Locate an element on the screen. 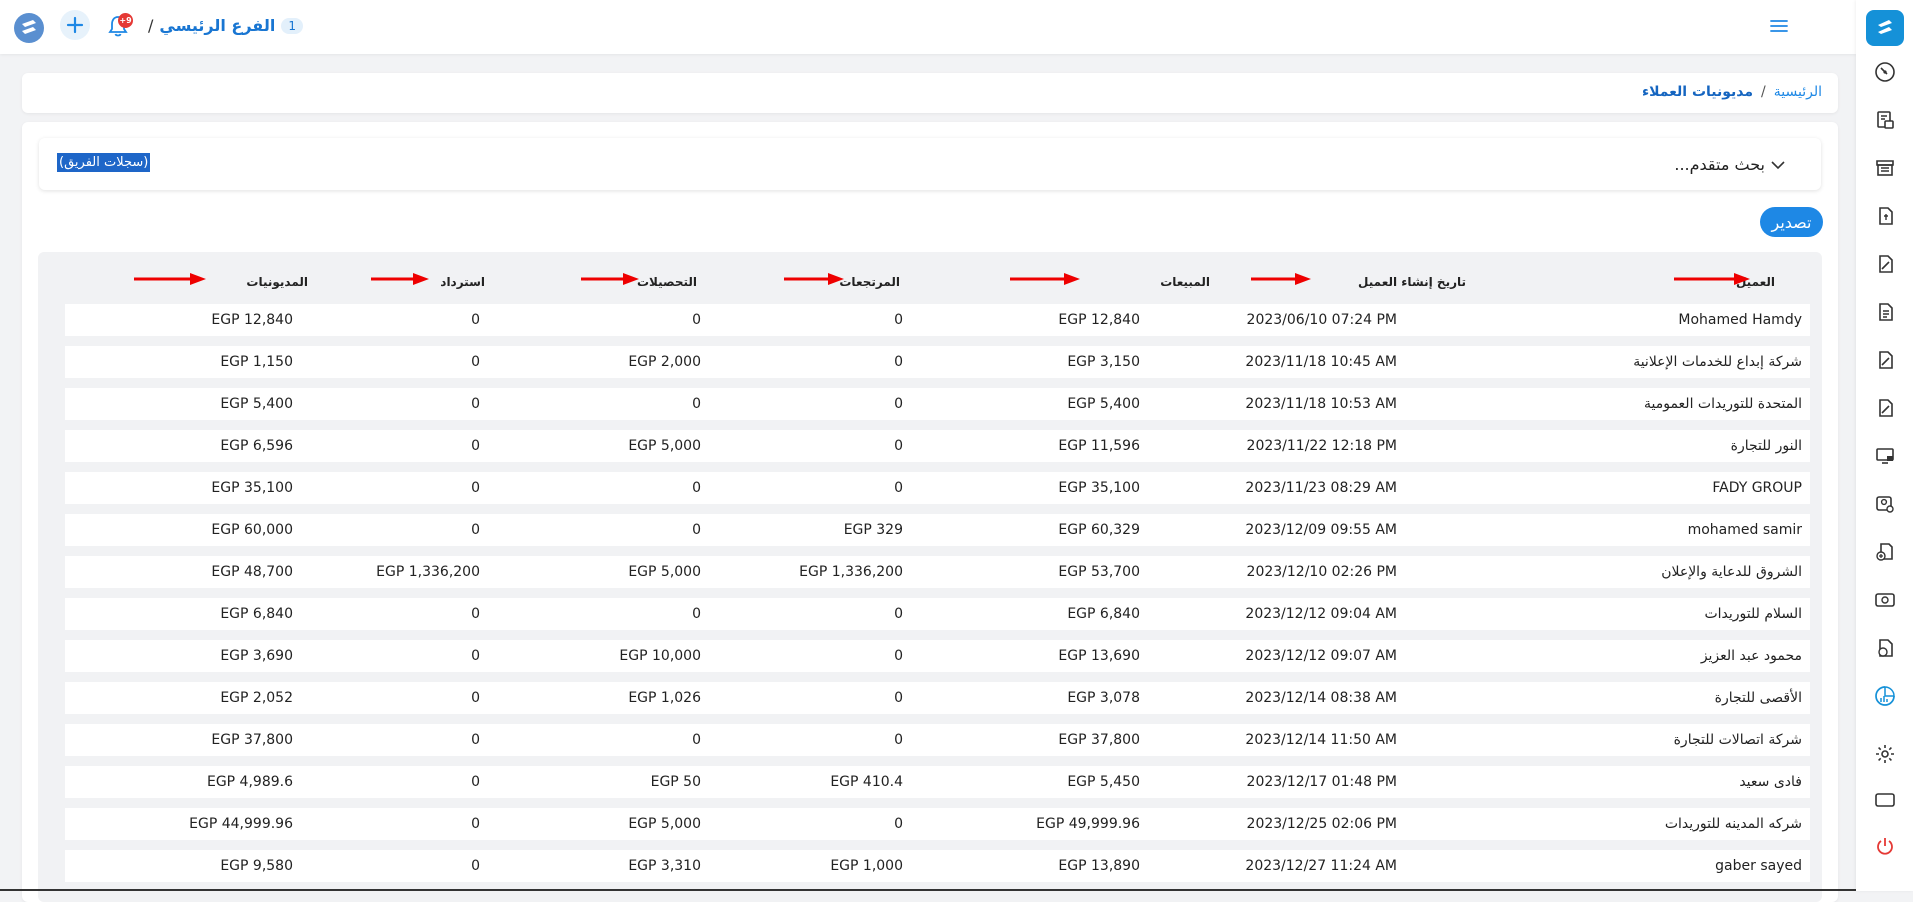 The height and width of the screenshot is (902, 1913). page-title: مديونيات العملاء is located at coordinates (1697, 92).